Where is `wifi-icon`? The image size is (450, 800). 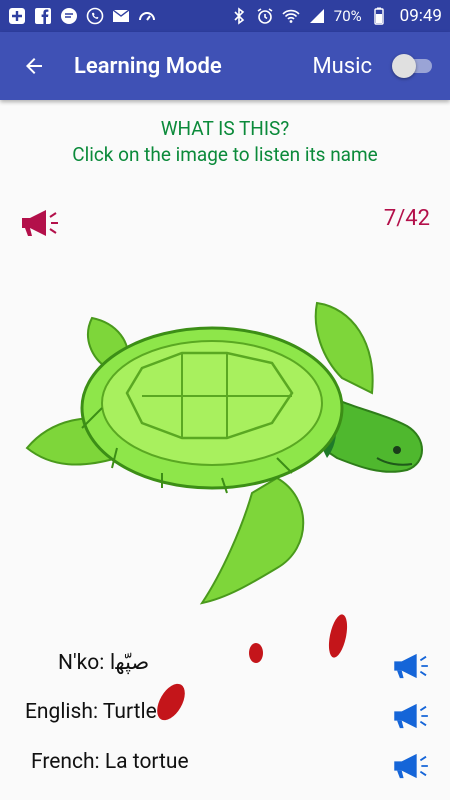 wifi-icon is located at coordinates (291, 16).